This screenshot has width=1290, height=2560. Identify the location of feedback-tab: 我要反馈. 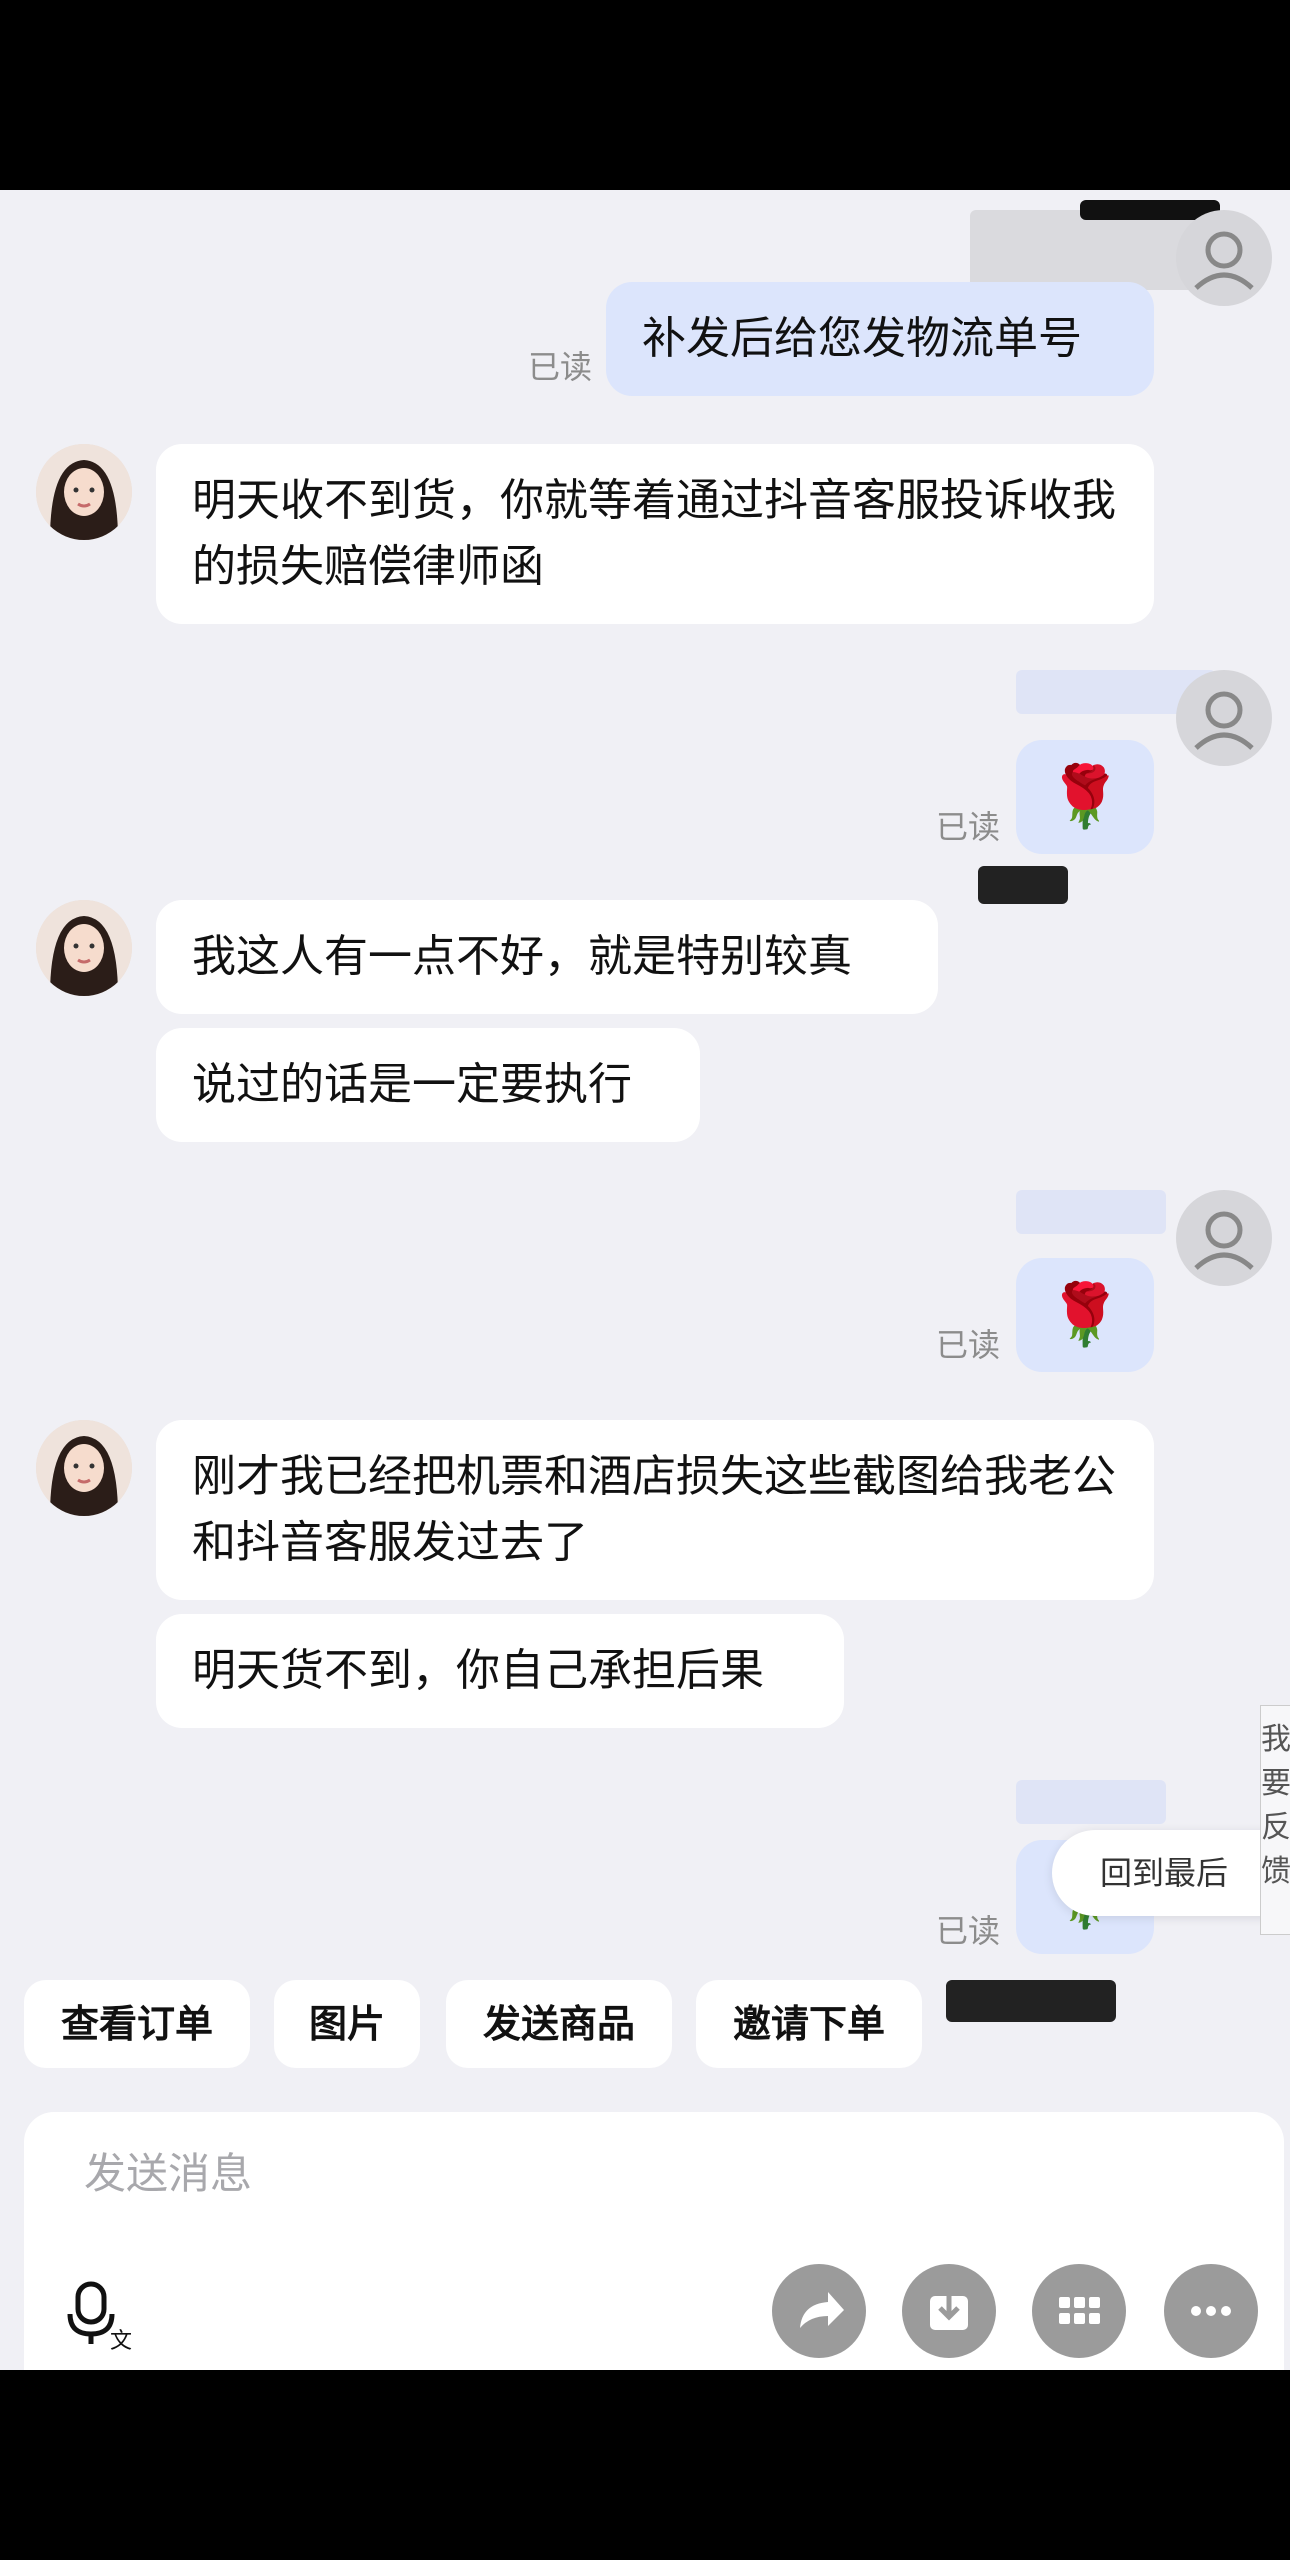
(1275, 1820).